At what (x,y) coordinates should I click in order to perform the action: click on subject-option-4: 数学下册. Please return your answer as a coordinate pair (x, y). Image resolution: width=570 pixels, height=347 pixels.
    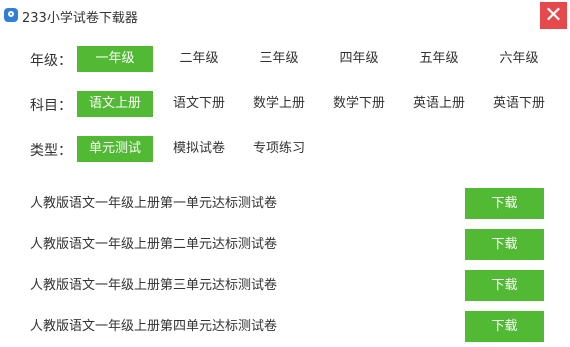
    Looking at the image, I should click on (359, 104).